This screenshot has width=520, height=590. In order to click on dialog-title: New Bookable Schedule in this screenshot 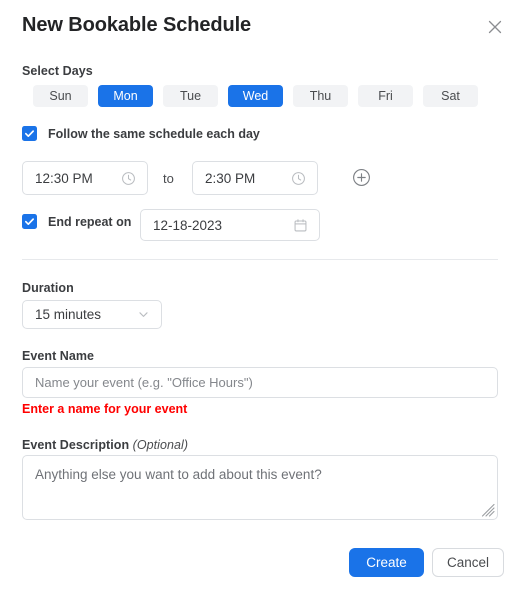, I will do `click(137, 25)`.